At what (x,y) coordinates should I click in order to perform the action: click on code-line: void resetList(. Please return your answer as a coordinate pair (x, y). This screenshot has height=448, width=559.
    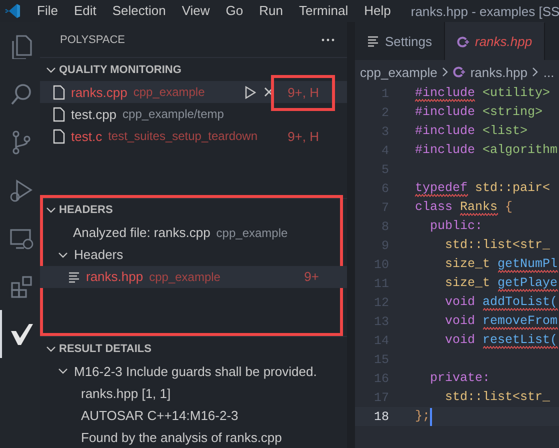
    Looking at the image, I should click on (501, 340).